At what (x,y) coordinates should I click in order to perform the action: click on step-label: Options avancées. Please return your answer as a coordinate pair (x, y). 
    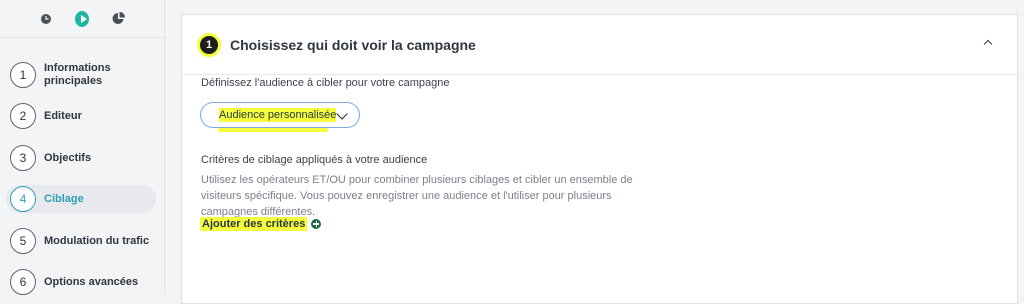
    Looking at the image, I should click on (91, 281).